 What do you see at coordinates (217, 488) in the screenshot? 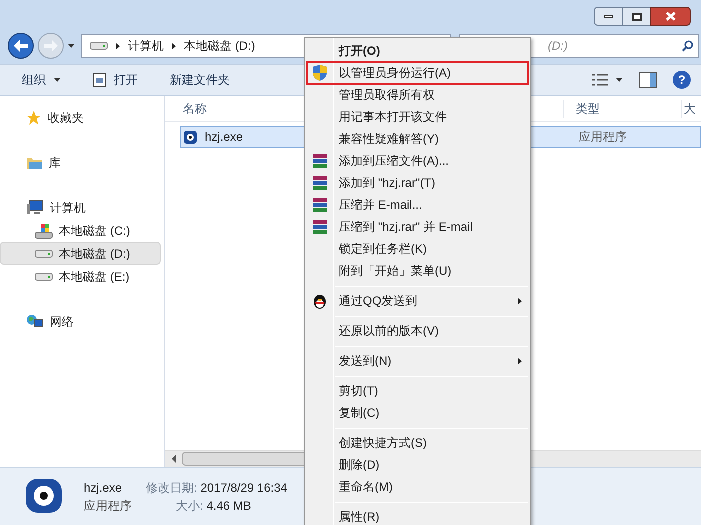
I see `detail-modified: 修改日期: 2017/8/29 16:34` at bounding box center [217, 488].